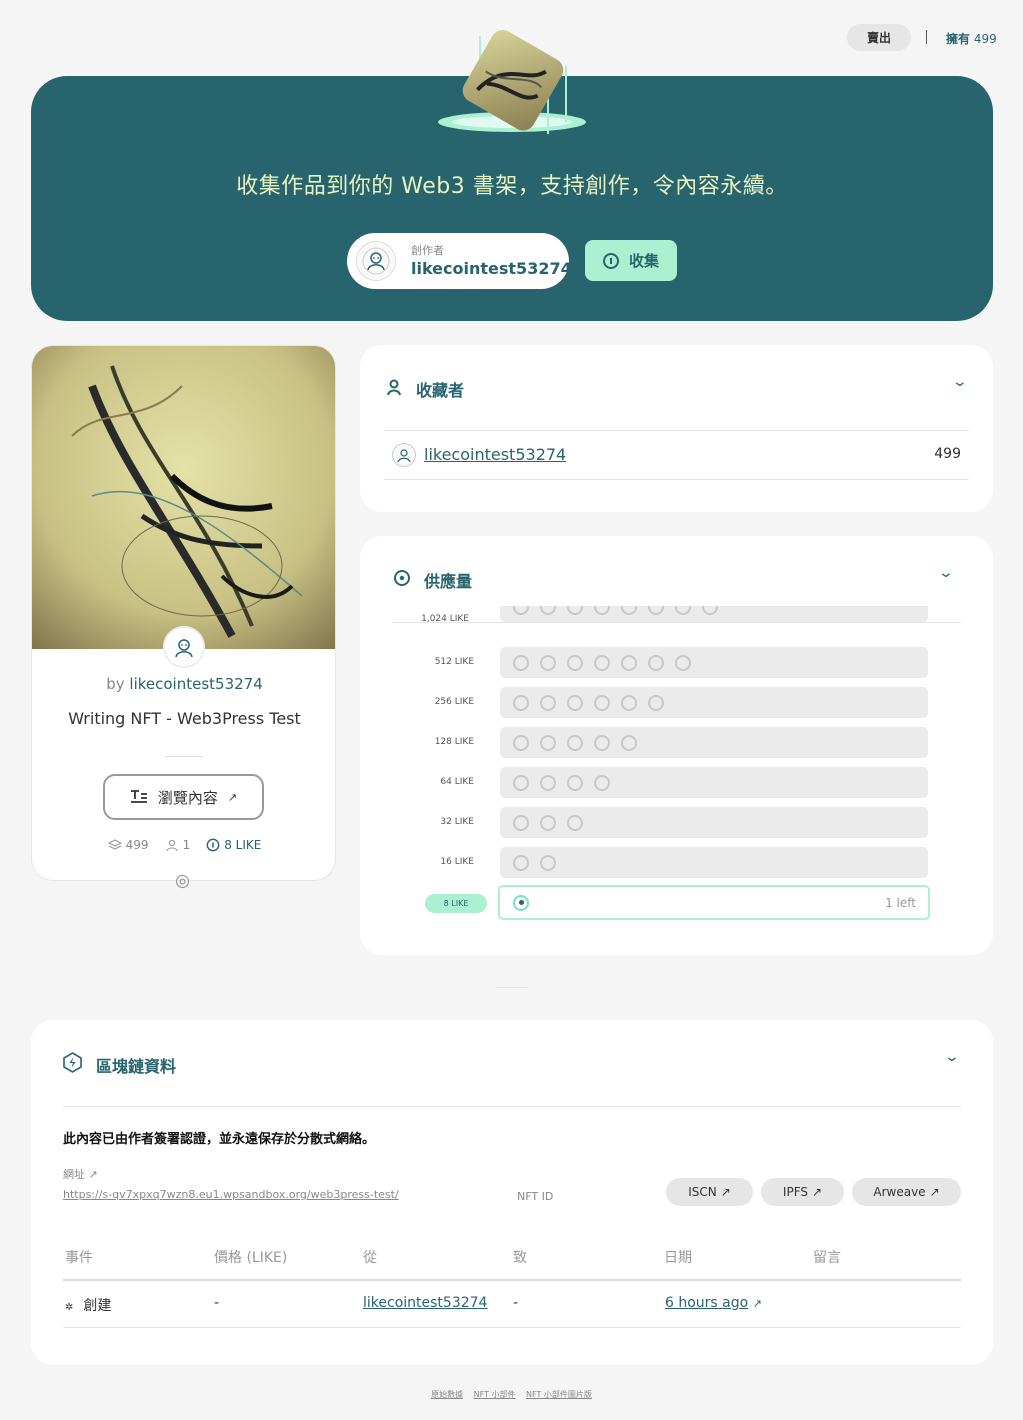 The image size is (1023, 1420). Describe the element at coordinates (182, 881) in the screenshot. I see `share-icon` at that location.